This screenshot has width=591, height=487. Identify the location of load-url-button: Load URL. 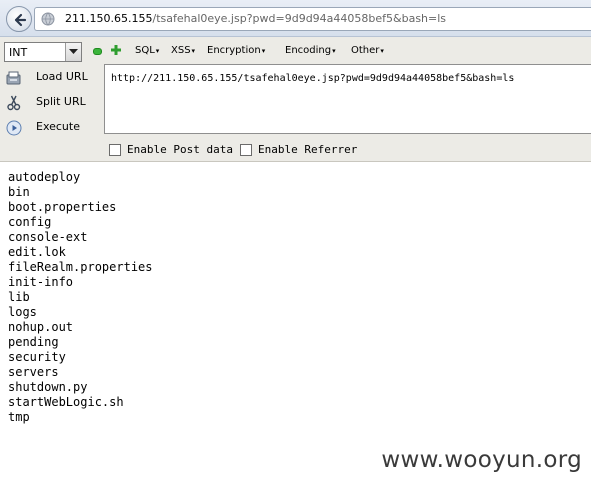
(52, 78).